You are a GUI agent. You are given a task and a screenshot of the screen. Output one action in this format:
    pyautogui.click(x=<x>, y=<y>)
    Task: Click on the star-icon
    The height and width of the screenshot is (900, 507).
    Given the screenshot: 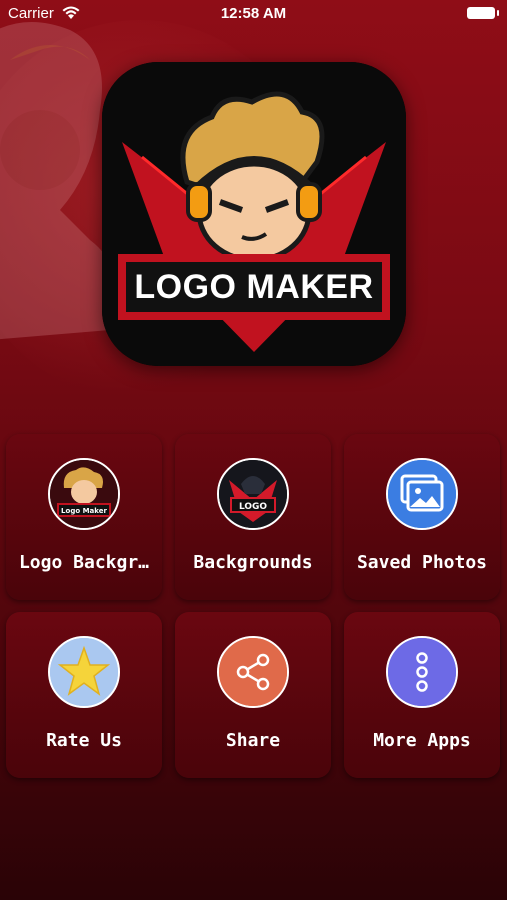 What is the action you would take?
    pyautogui.click(x=84, y=672)
    